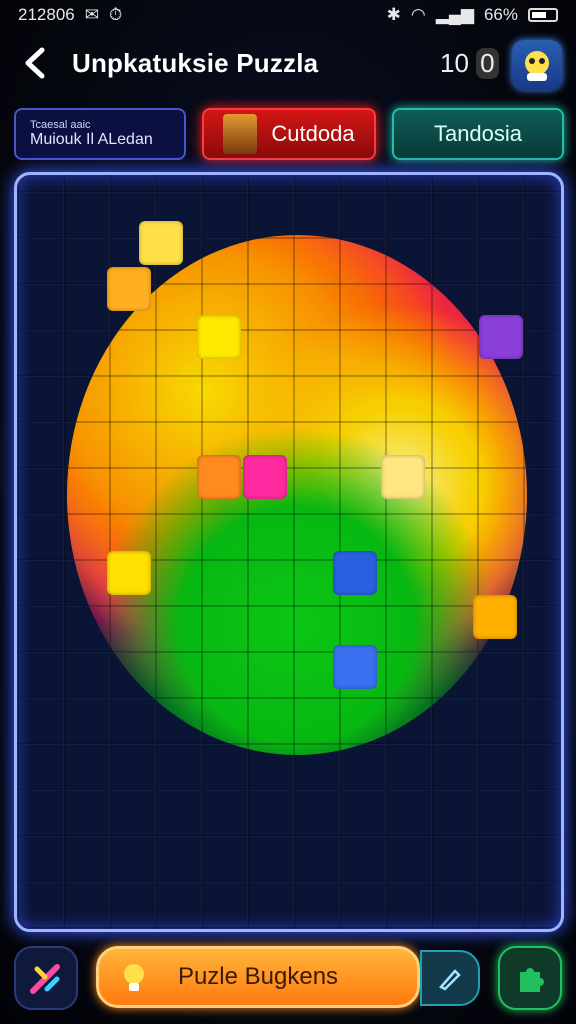 The height and width of the screenshot is (1024, 576). Describe the element at coordinates (134, 977) in the screenshot. I see `lightbulb-icon` at that location.